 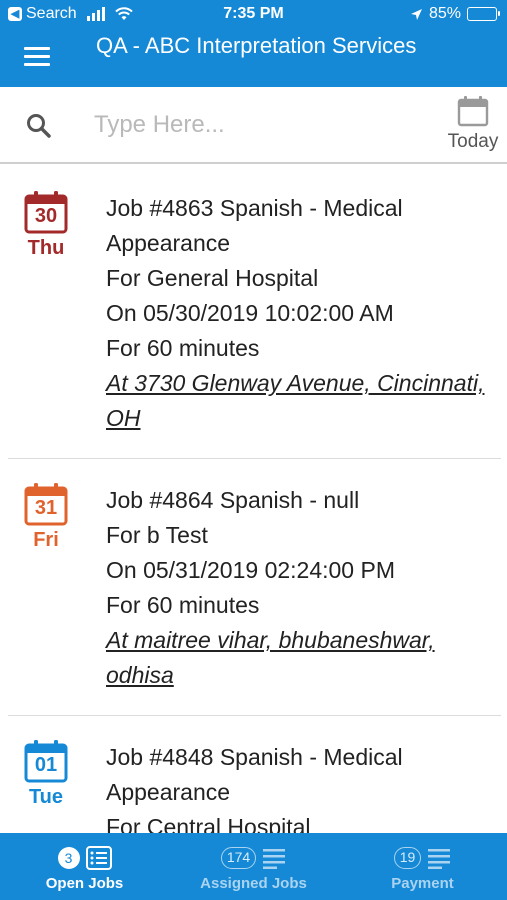 I want to click on date-badge: 30 Thu, so click(x=46, y=225).